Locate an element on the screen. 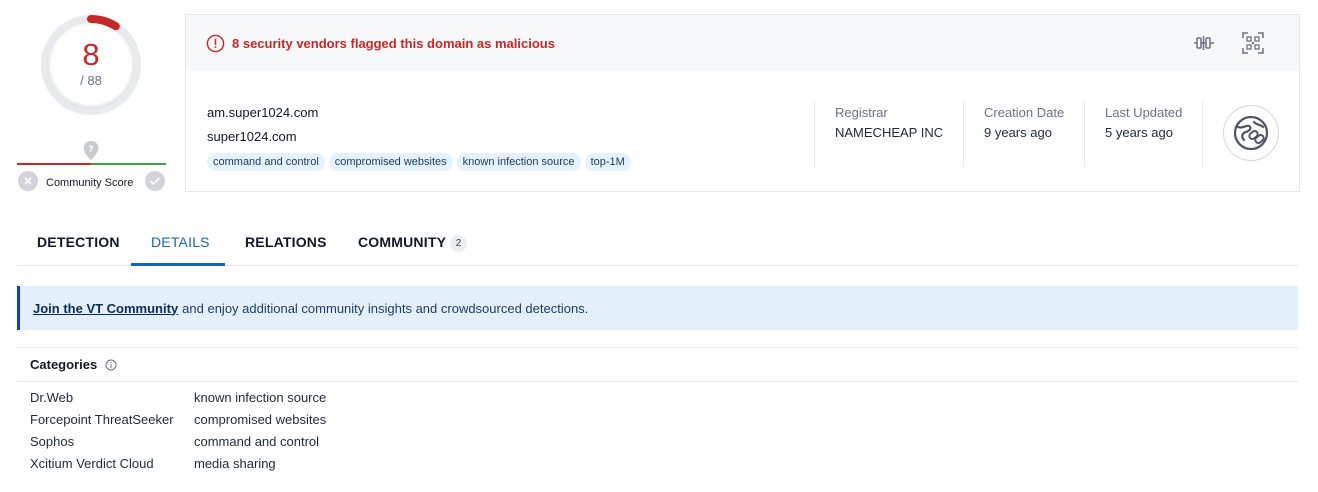  category-vendor: Sophos is located at coordinates (52, 441).